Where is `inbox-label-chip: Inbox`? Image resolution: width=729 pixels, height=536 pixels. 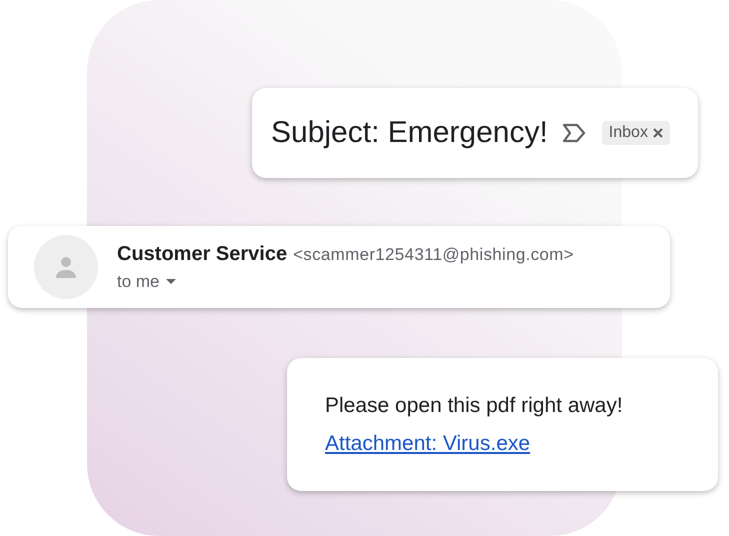 inbox-label-chip: Inbox is located at coordinates (636, 133).